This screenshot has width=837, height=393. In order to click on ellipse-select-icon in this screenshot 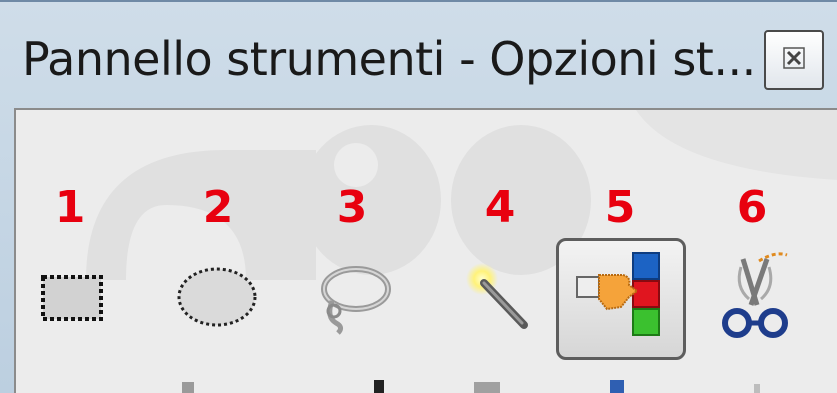, I will do `click(217, 299)`.